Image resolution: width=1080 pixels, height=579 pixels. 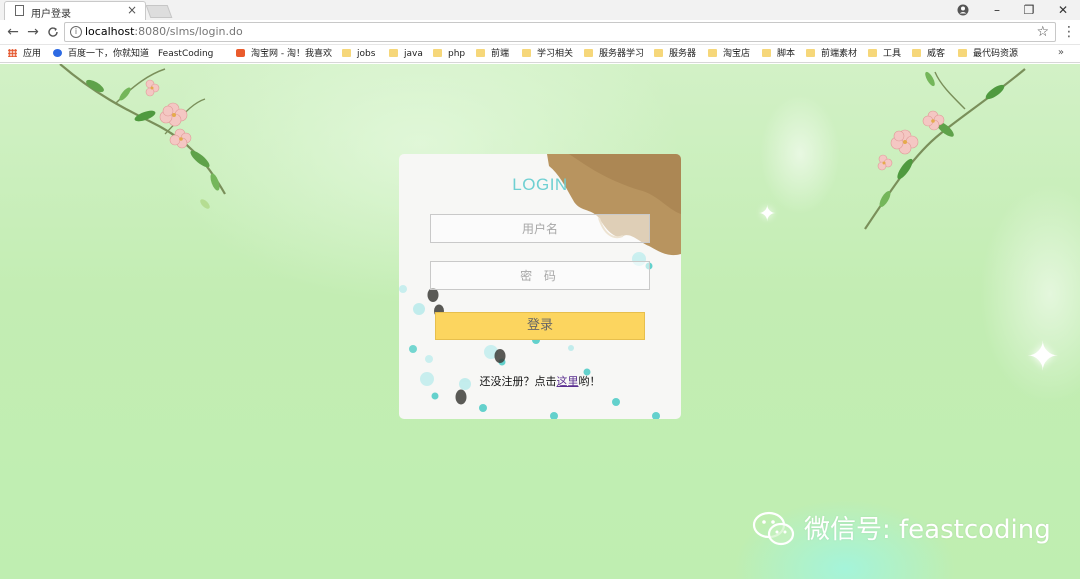 I want to click on bookmark-label: 最代码资源, so click(x=996, y=54).